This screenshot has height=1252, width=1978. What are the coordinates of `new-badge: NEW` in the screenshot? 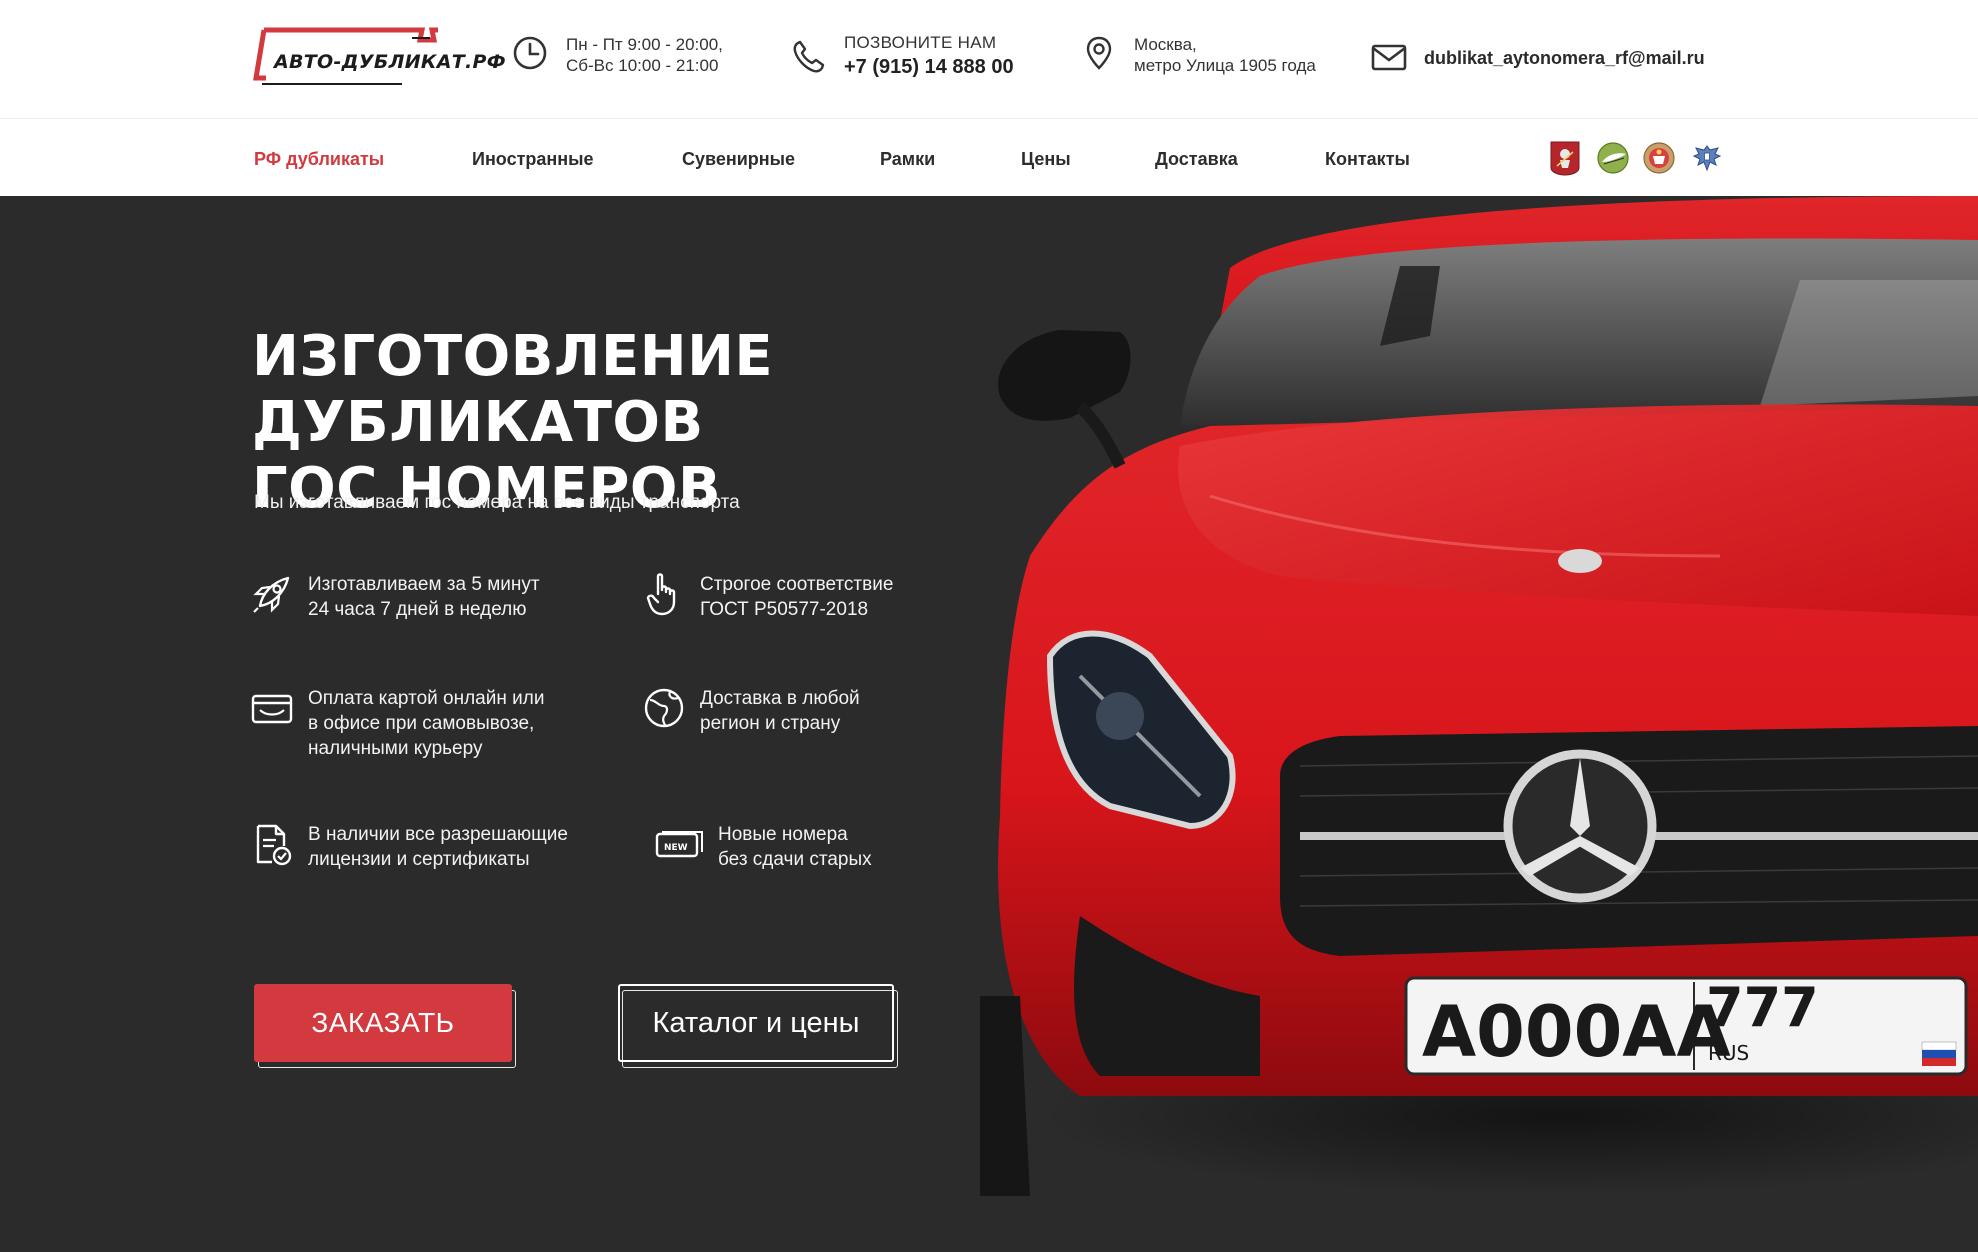 It's located at (676, 848).